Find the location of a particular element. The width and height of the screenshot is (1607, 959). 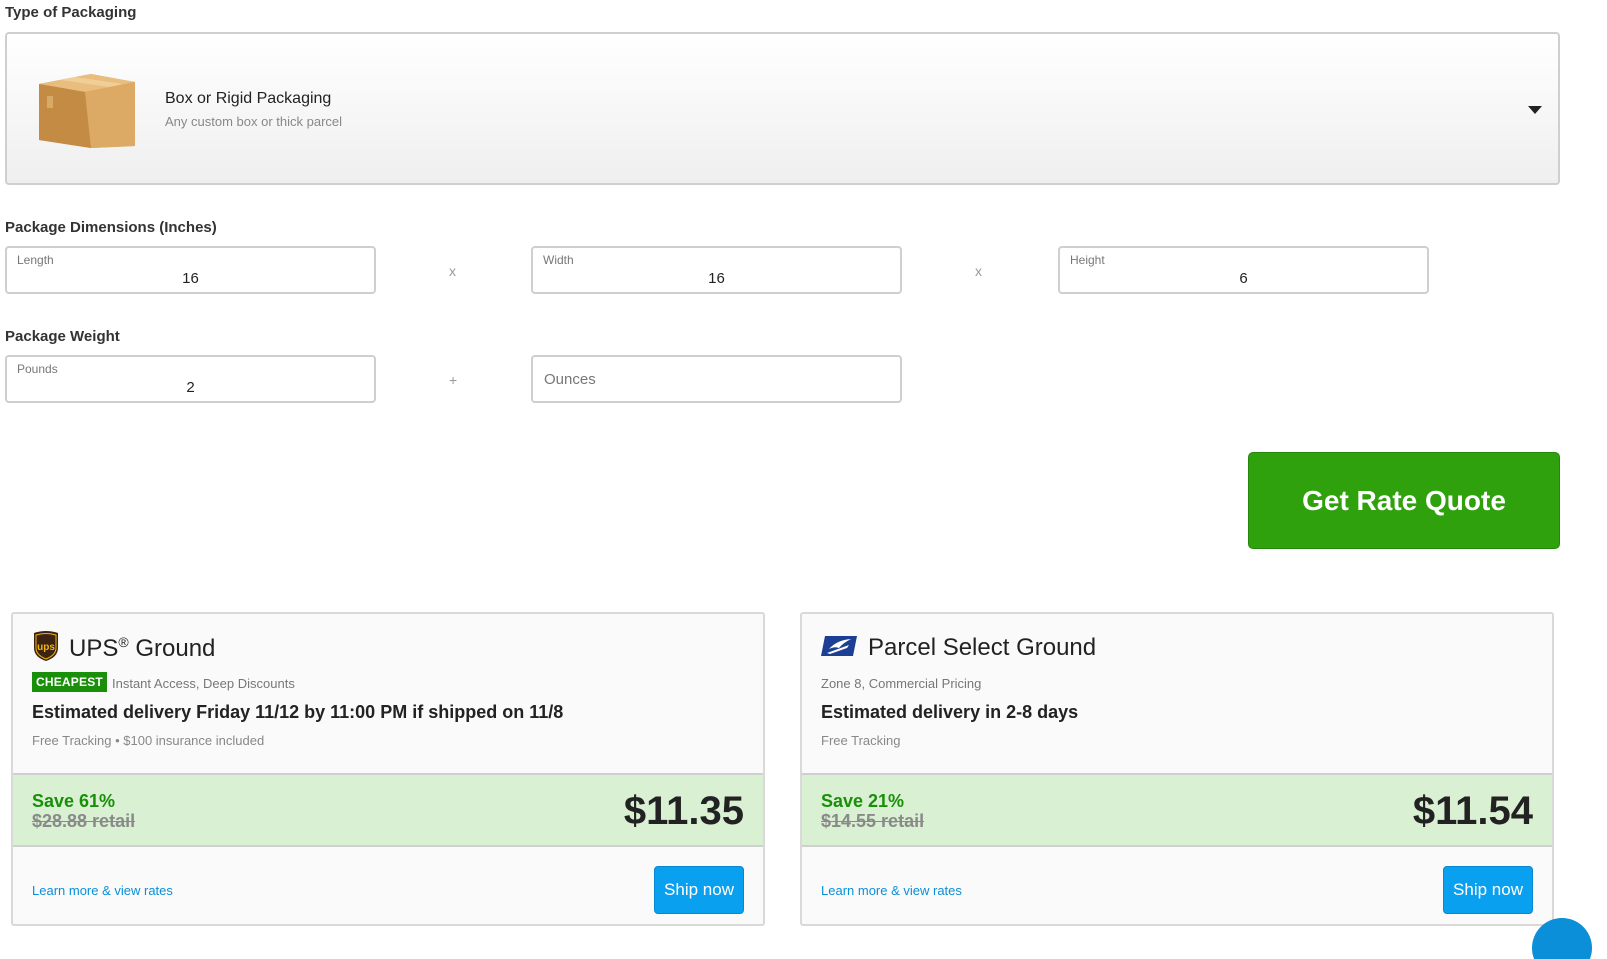

weight-label: Package Weight is located at coordinates (62, 336).